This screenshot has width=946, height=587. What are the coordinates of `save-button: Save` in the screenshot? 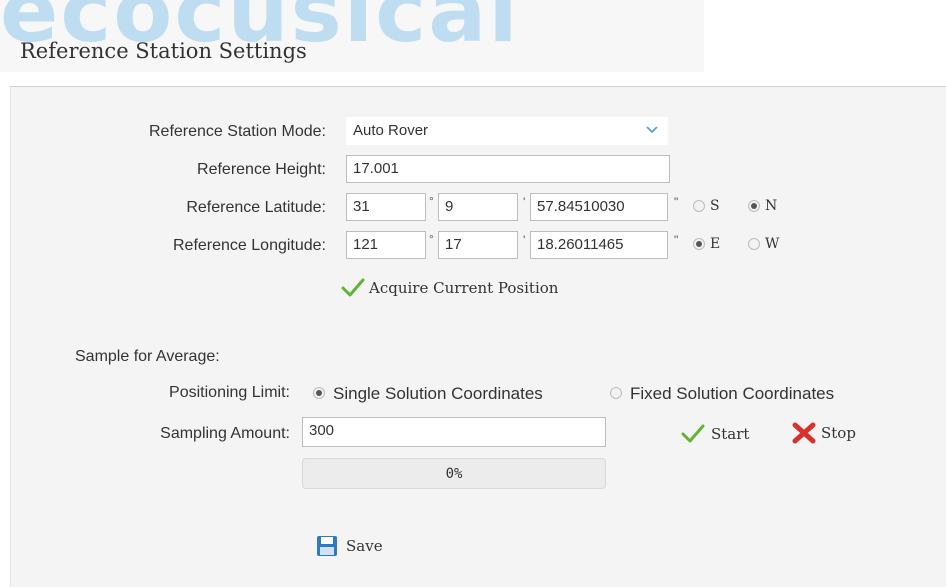 It's located at (349, 546).